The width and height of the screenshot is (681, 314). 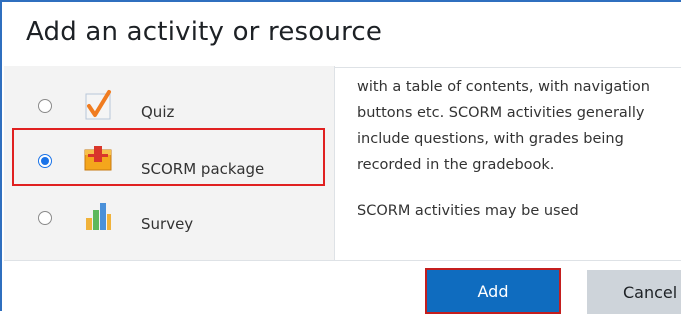 What do you see at coordinates (167, 224) in the screenshot?
I see `option-label-survey: Survey` at bounding box center [167, 224].